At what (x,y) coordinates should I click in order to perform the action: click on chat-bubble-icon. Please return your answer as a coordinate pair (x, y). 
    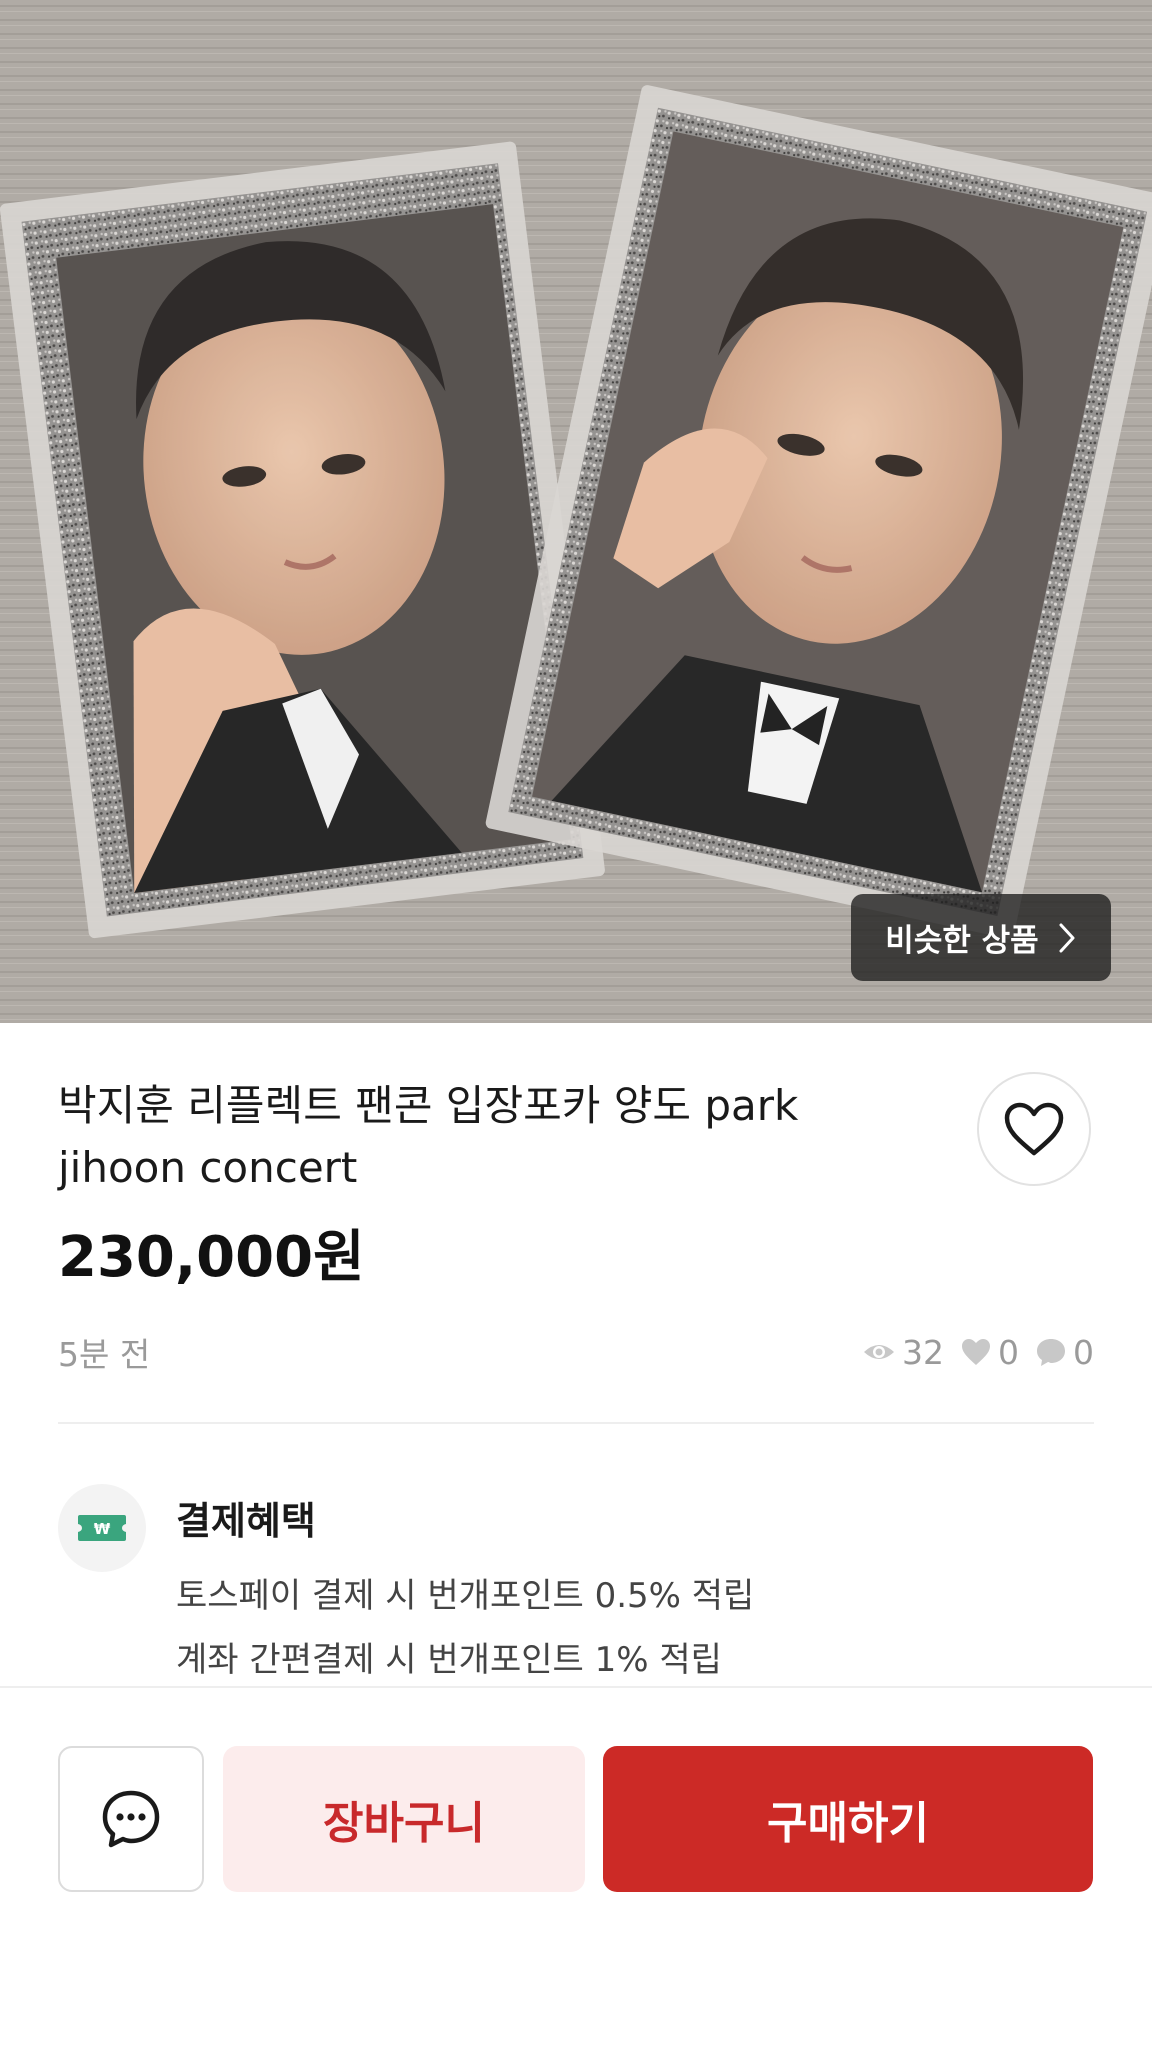
    Looking at the image, I should click on (1051, 1352).